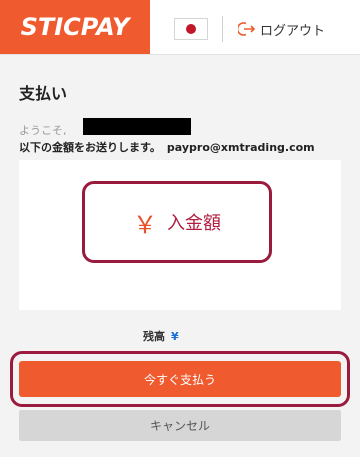 The width and height of the screenshot is (360, 457). I want to click on cancel-button: キャンセル, so click(180, 425).